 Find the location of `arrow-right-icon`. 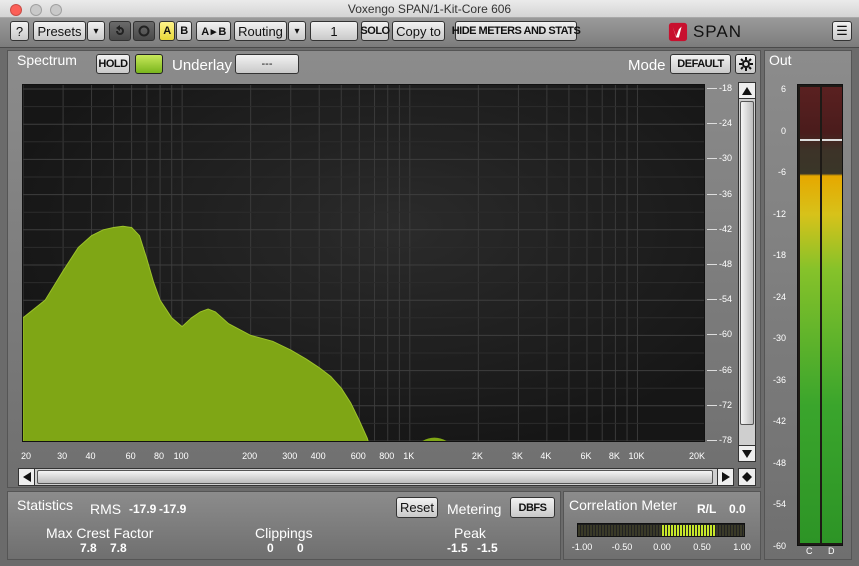

arrow-right-icon is located at coordinates (725, 477).